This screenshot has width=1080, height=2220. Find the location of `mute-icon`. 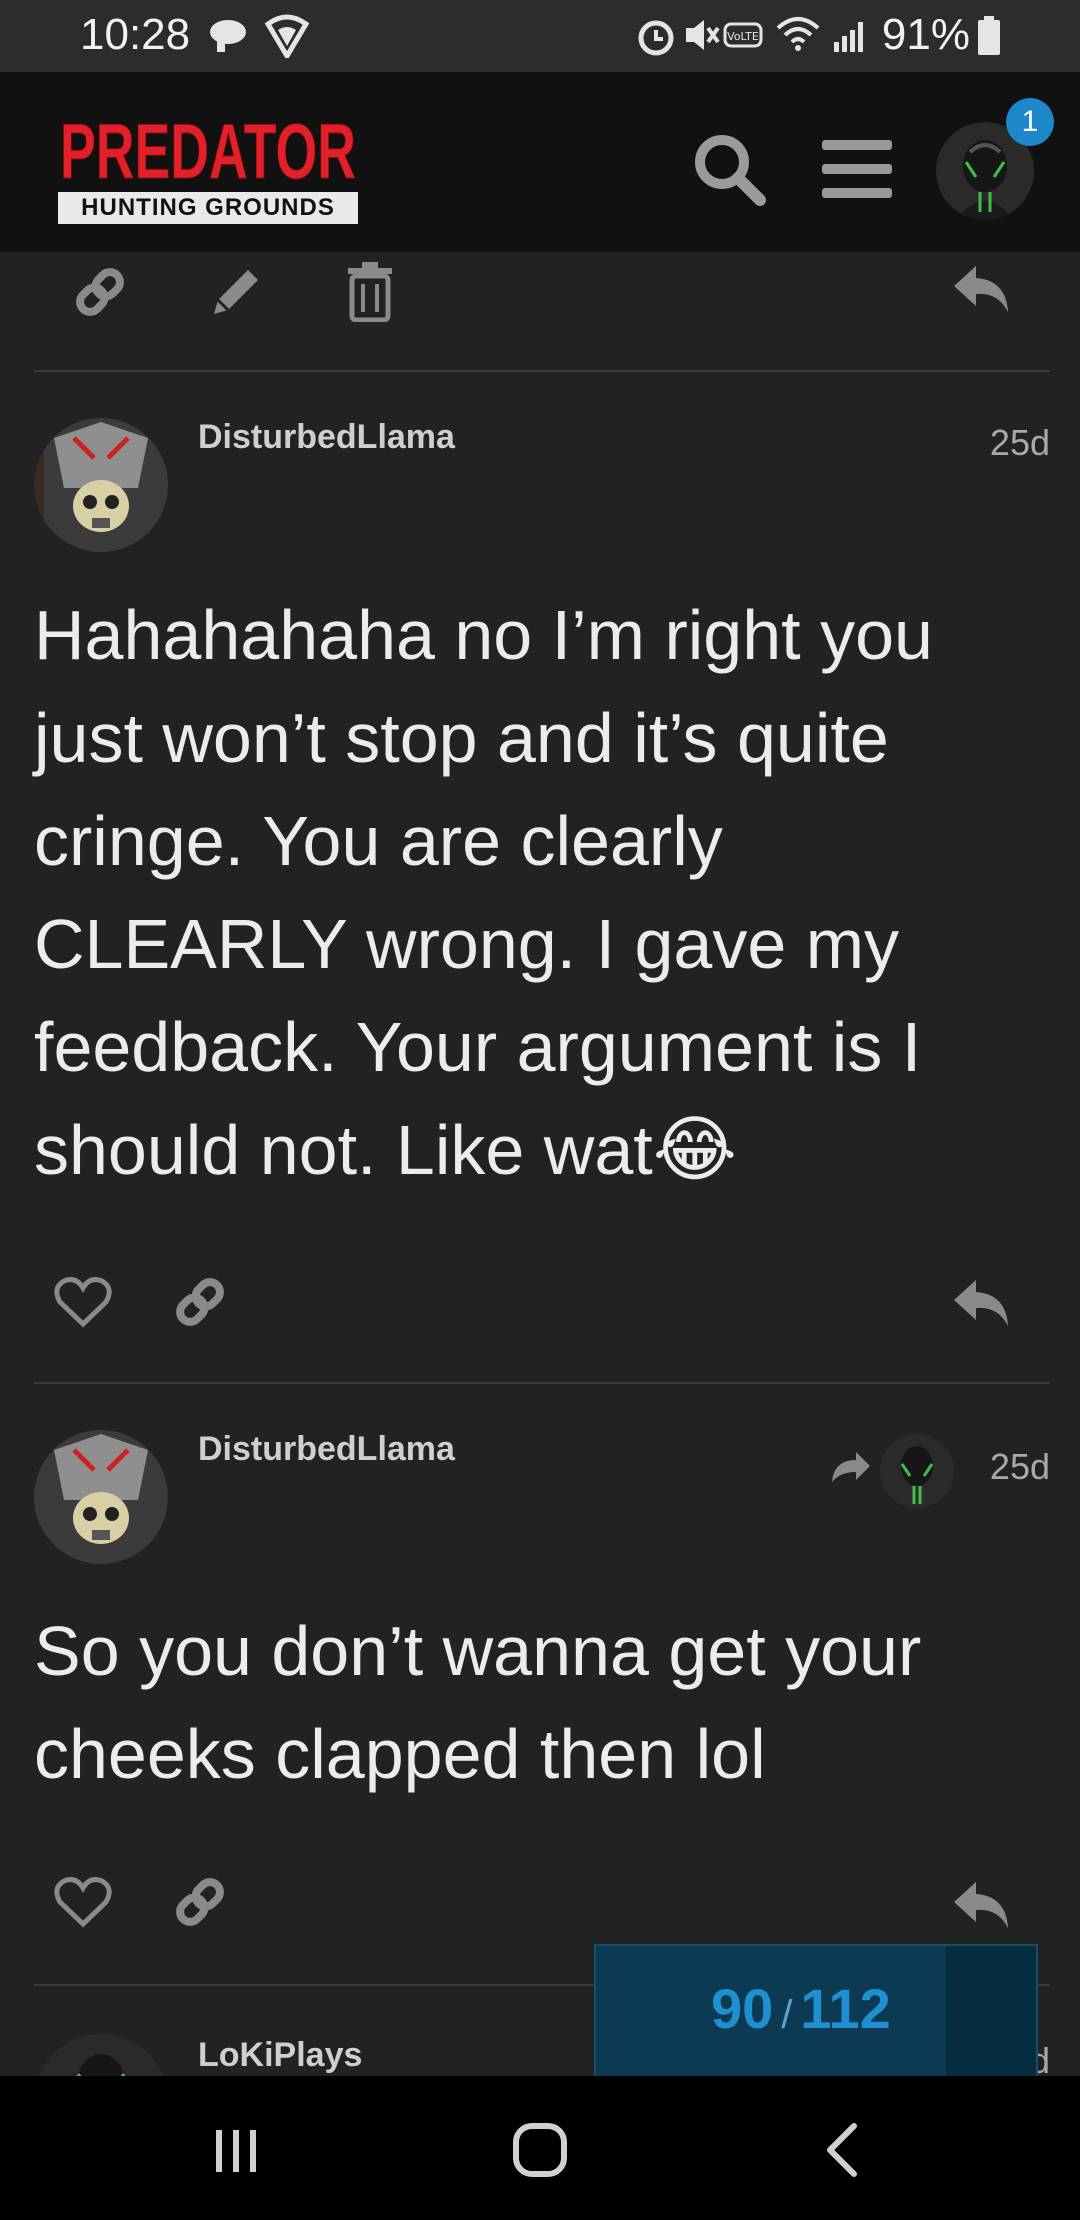

mute-icon is located at coordinates (702, 35).